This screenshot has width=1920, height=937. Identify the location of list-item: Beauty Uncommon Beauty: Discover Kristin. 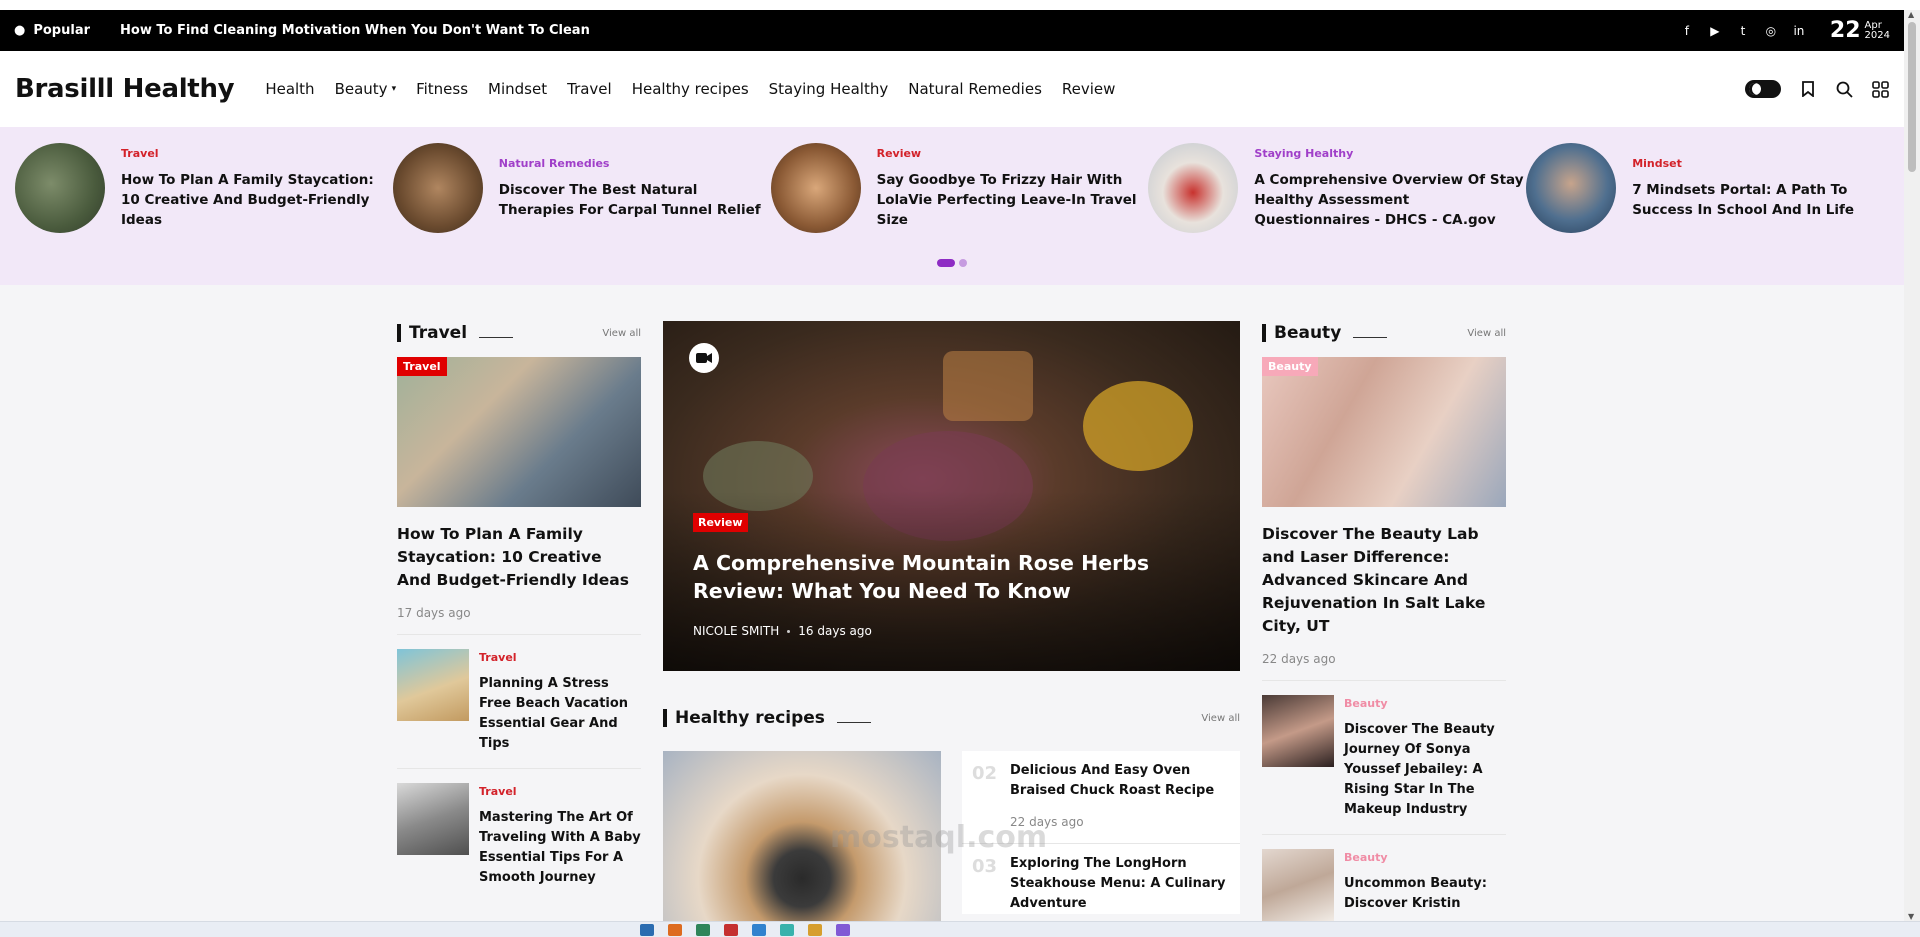
(1384, 885).